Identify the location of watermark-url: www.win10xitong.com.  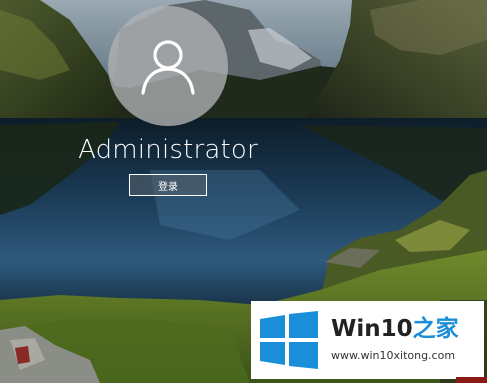
(393, 355).